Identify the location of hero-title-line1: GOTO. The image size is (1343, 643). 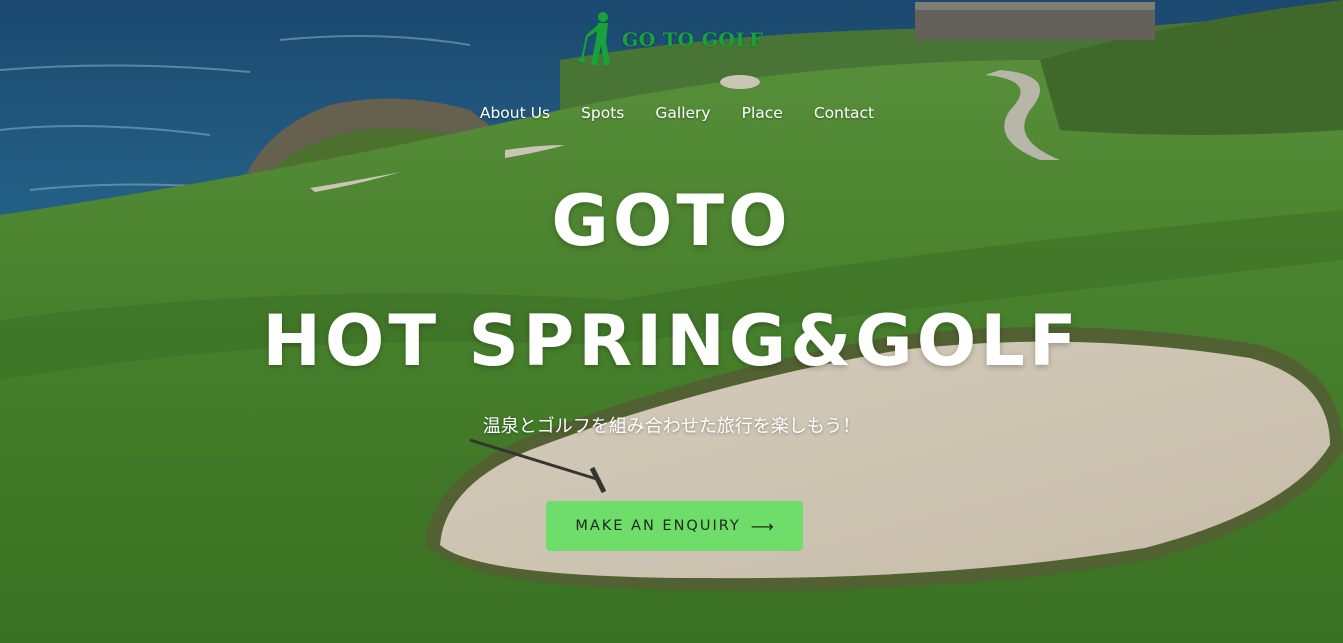
(671, 221).